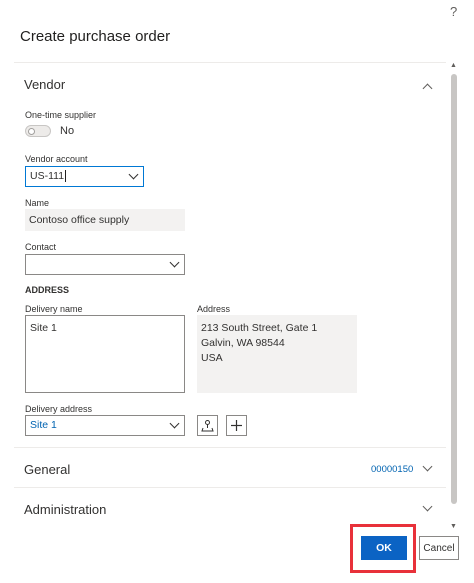  Describe the element at coordinates (214, 309) in the screenshot. I see `address-label: Address` at that location.